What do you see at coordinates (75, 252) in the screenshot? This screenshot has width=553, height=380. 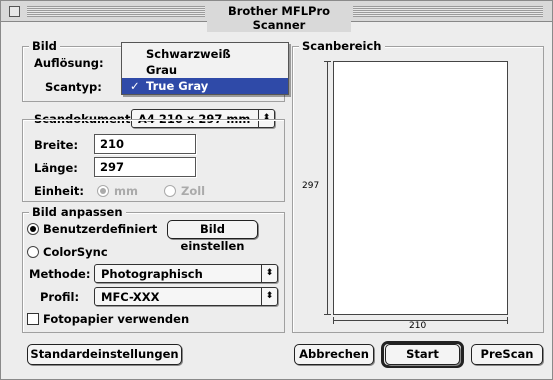 I see `colorsync-label: ColorSync` at bounding box center [75, 252].